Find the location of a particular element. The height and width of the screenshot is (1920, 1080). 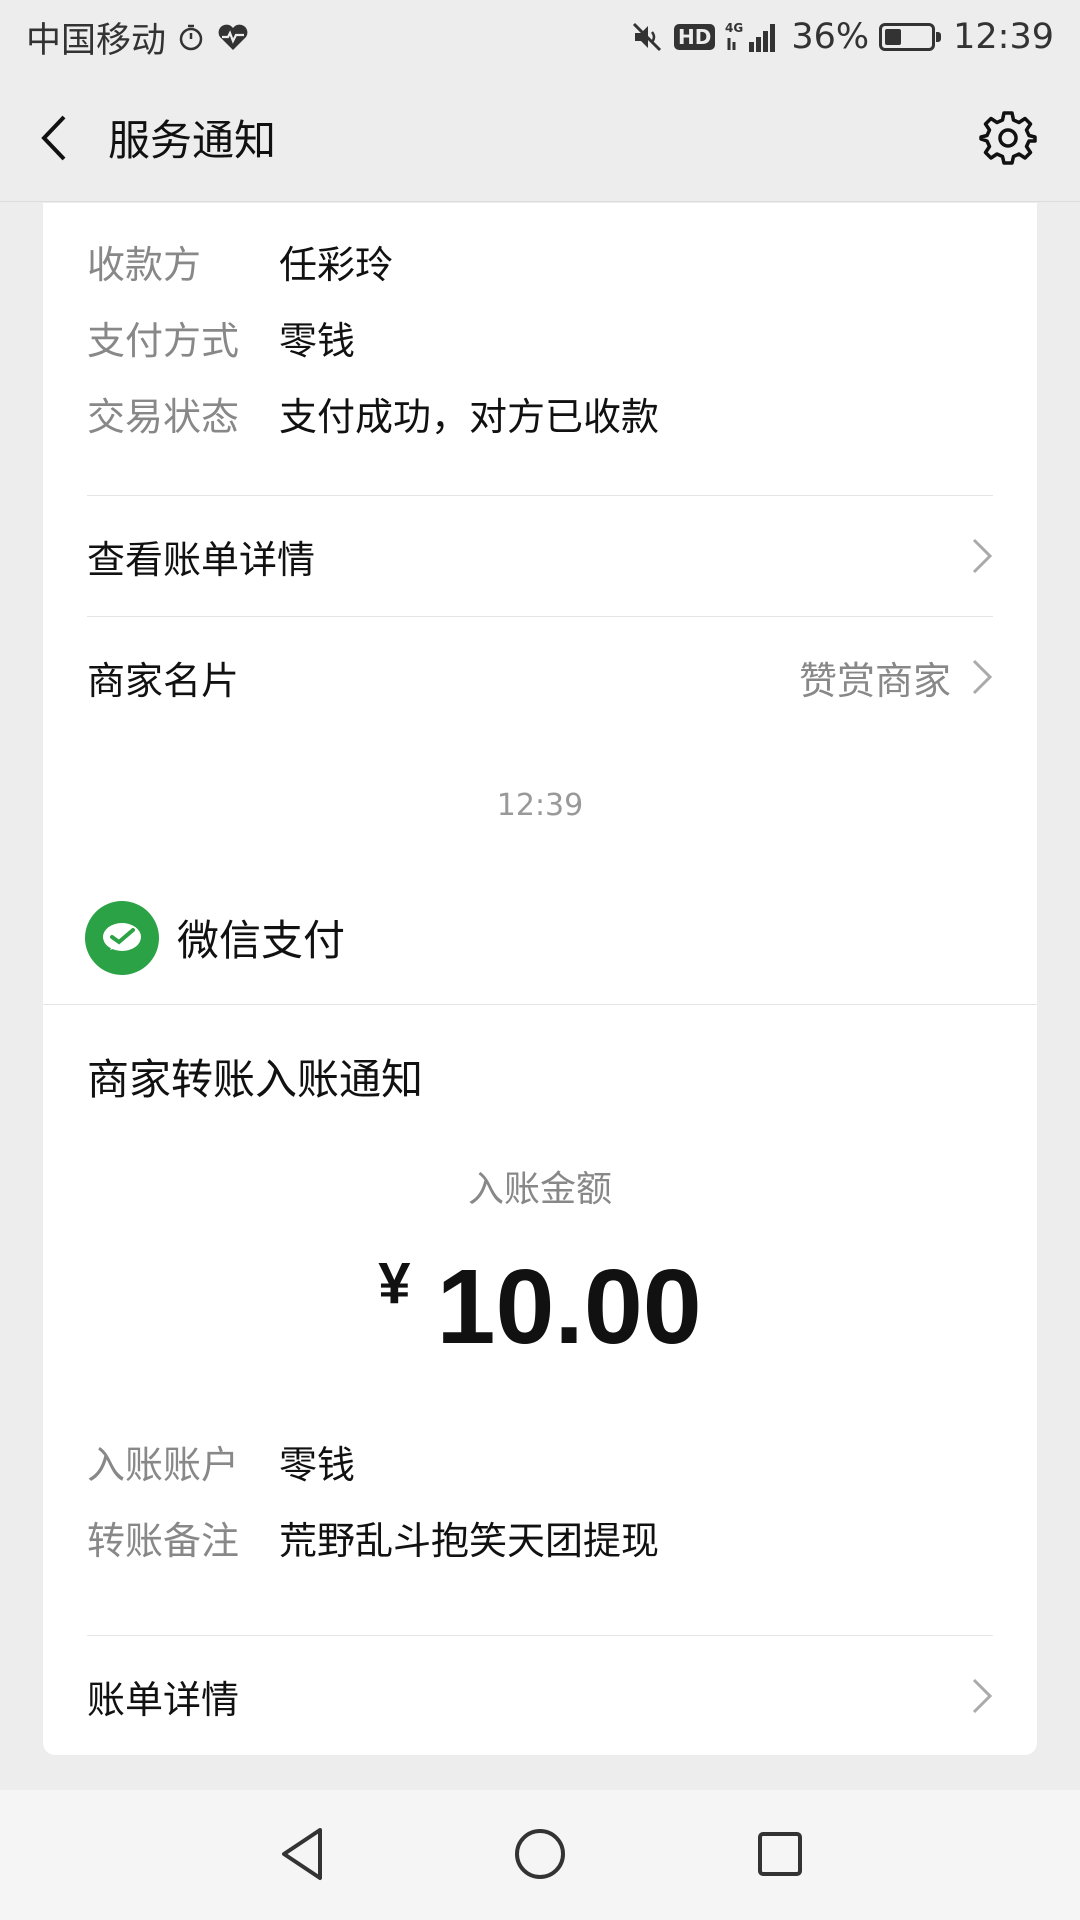

settings-button is located at coordinates (1008, 138).